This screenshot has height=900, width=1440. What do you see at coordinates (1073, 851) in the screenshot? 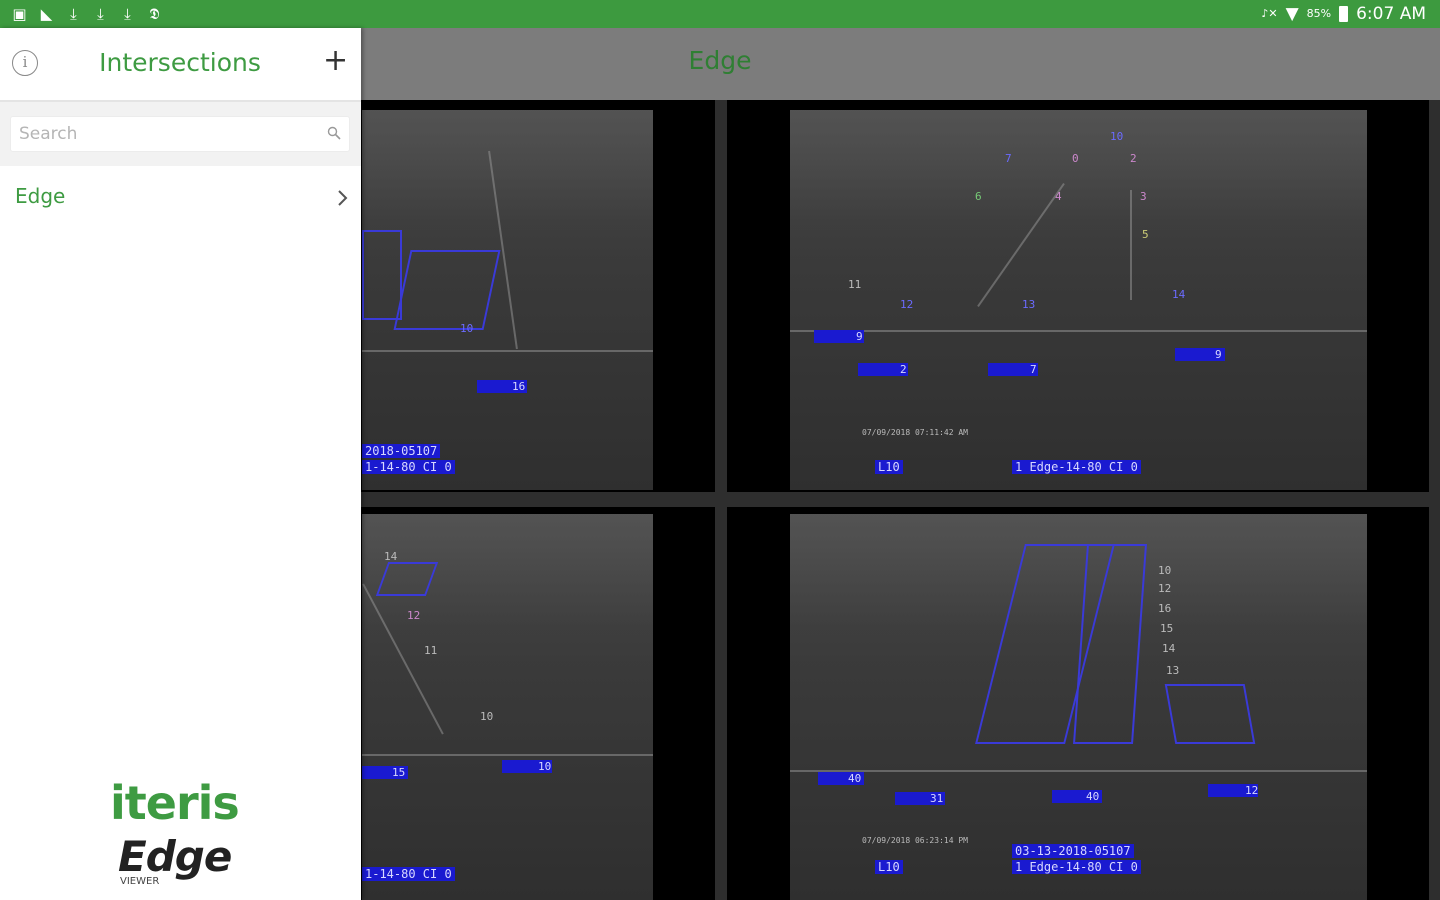
I see `osd-text: 03-13-2018-05107` at bounding box center [1073, 851].